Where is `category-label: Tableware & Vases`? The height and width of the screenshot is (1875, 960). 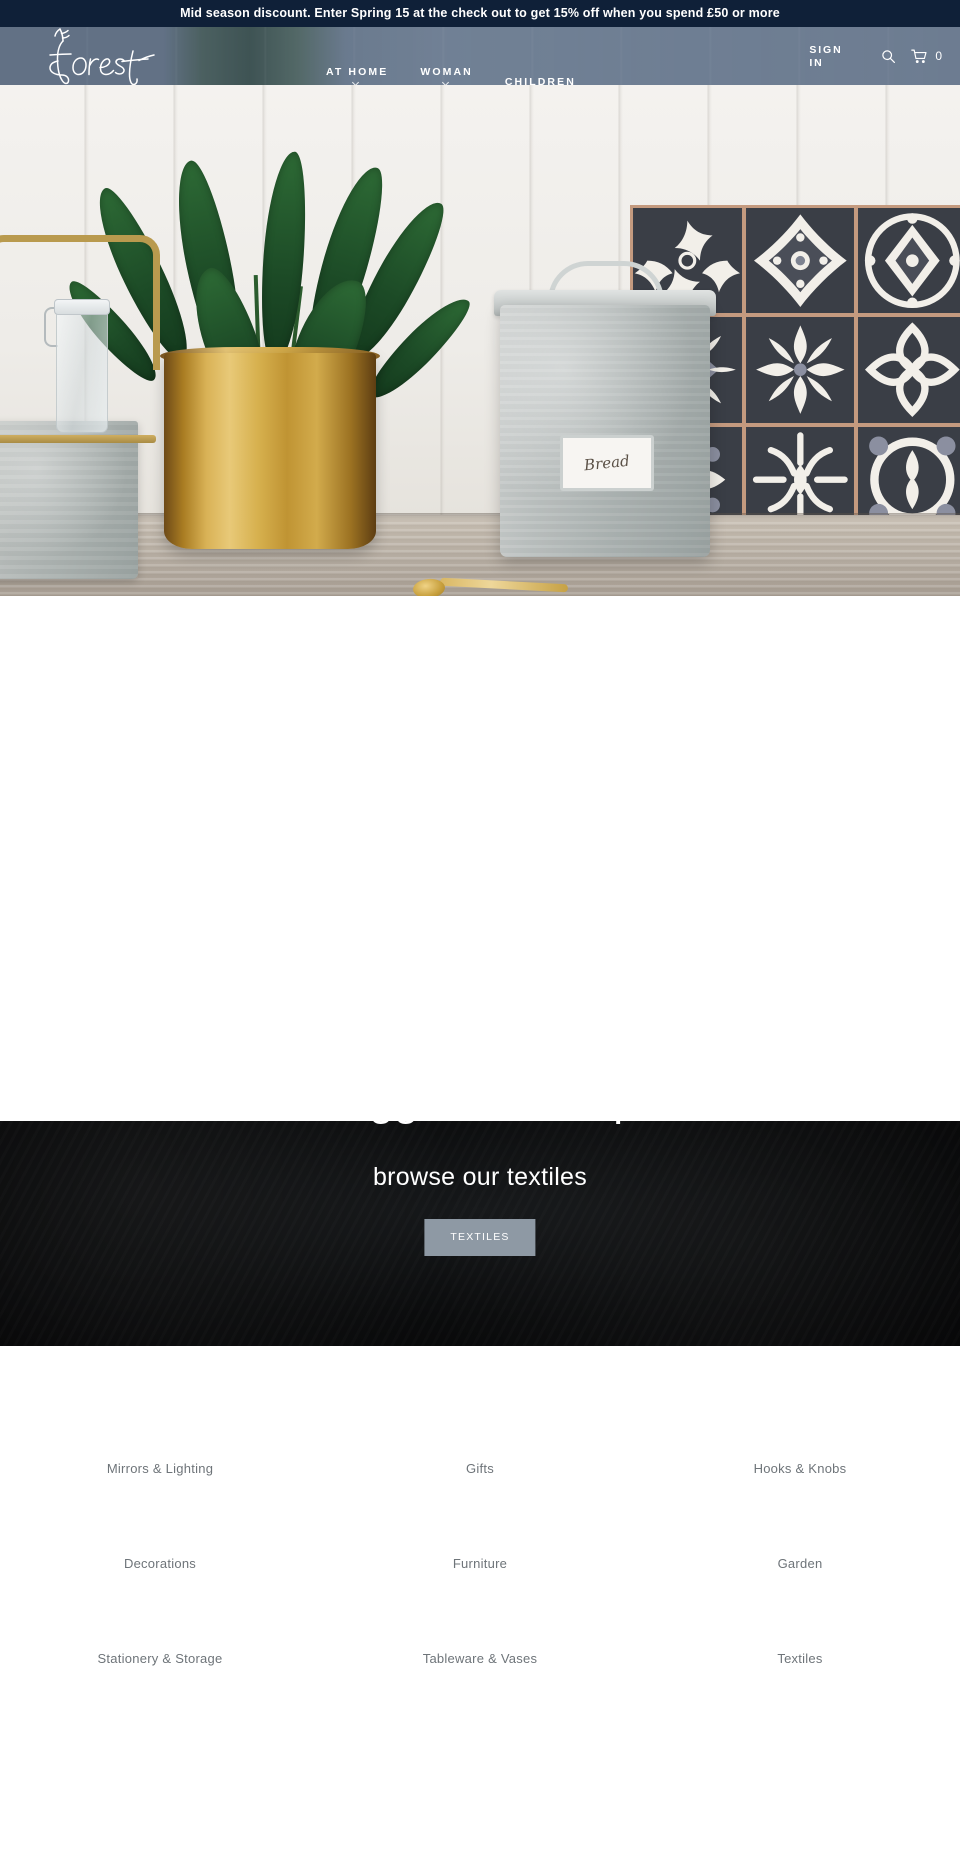 category-label: Tableware & Vases is located at coordinates (480, 1658).